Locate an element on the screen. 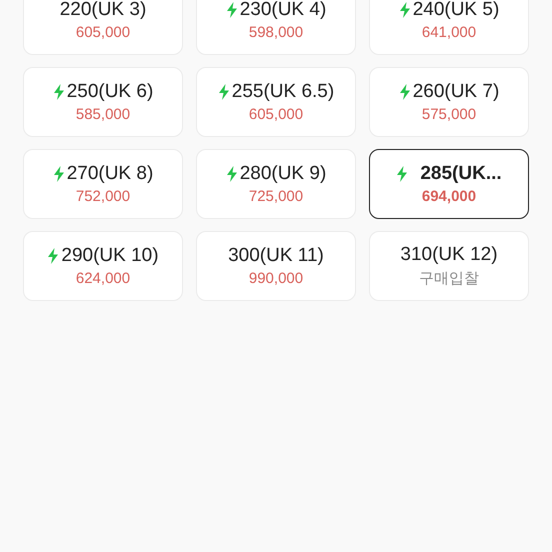  size-option: 250(UK 6) 585,000 is located at coordinates (103, 102).